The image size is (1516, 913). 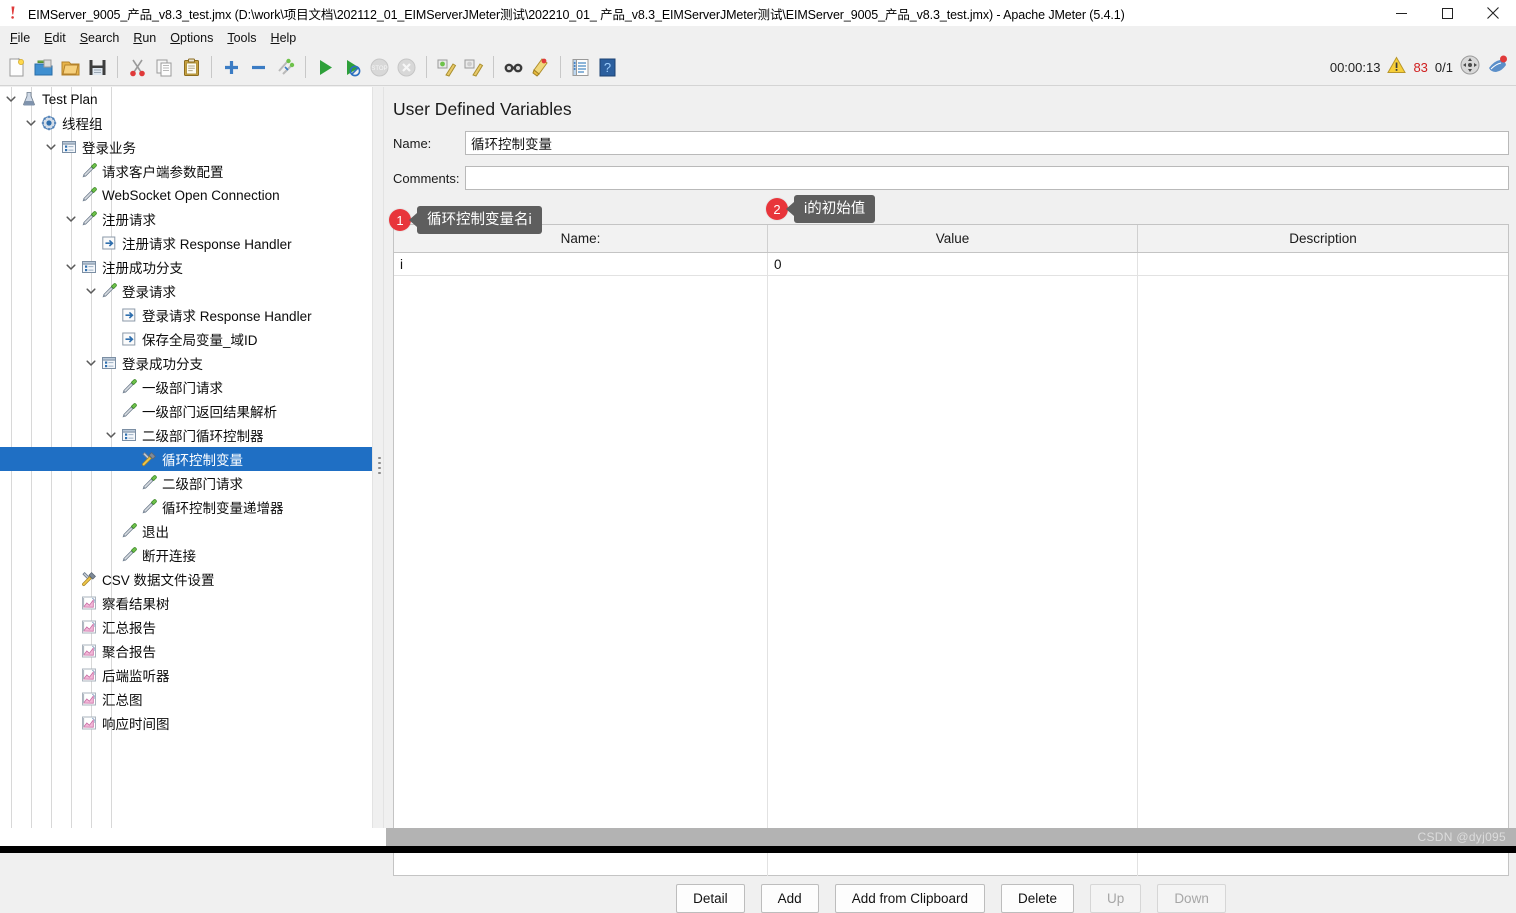 I want to click on help-icon: ?, so click(x=607, y=67).